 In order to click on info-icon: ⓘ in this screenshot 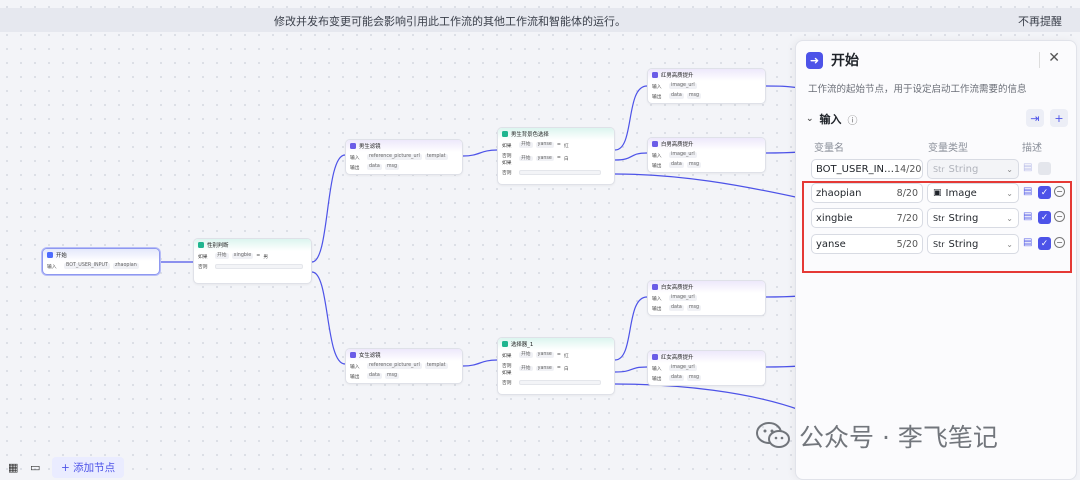, I will do `click(852, 121)`.